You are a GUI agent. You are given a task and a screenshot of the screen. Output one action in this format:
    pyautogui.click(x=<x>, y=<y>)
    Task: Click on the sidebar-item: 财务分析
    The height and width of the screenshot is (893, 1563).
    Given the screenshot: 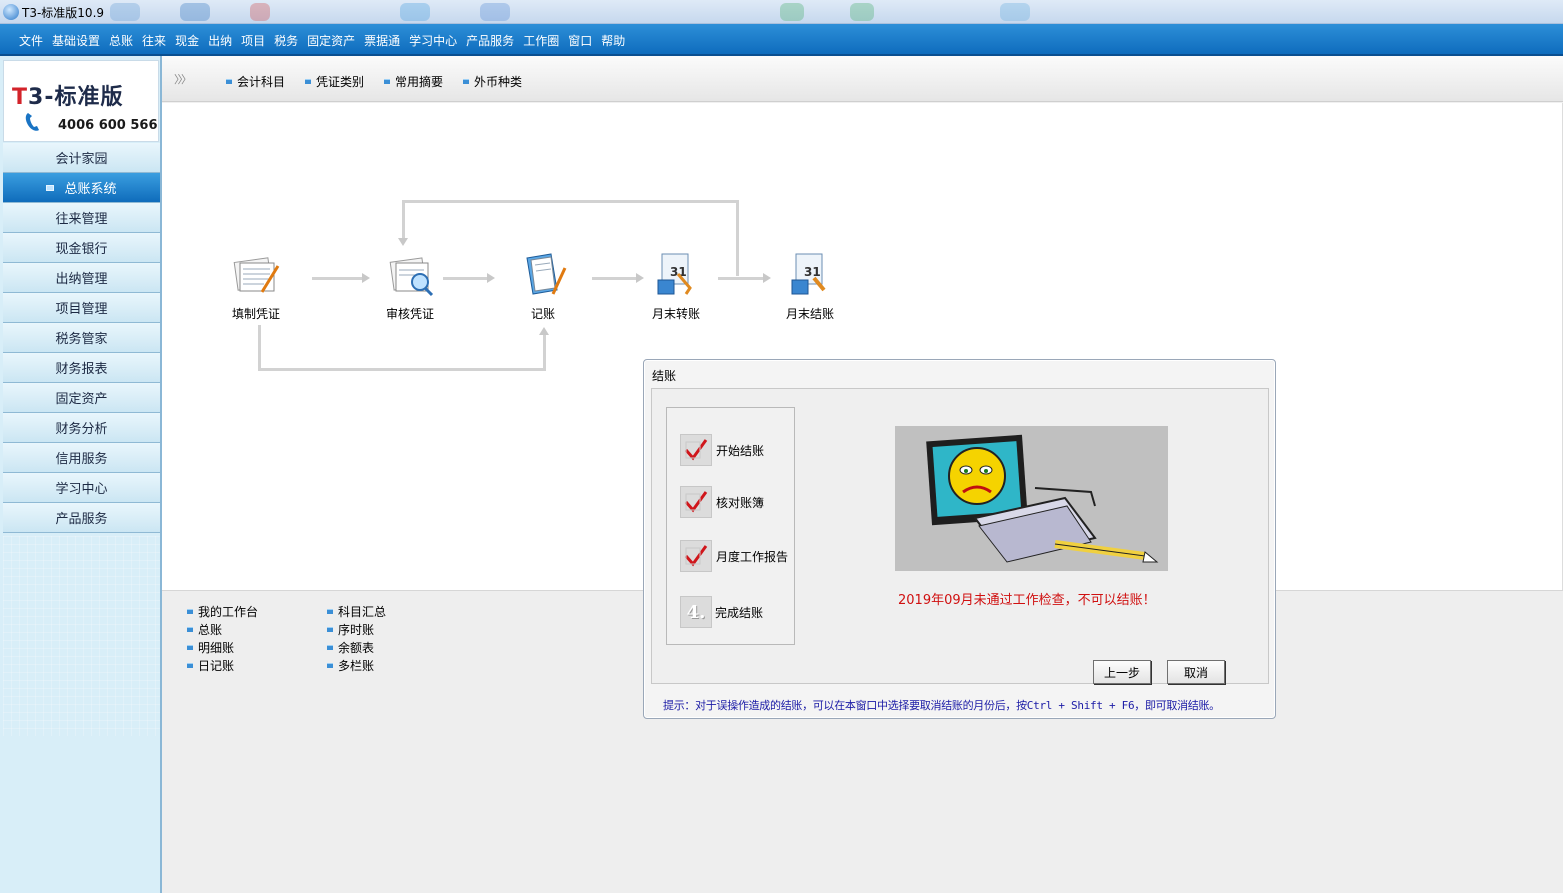 What is the action you would take?
    pyautogui.click(x=81, y=428)
    